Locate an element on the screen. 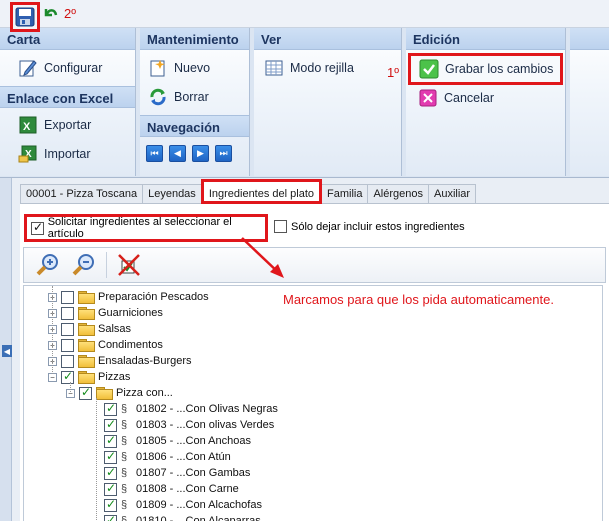  nuevo-button: Nuevo is located at coordinates (179, 68).